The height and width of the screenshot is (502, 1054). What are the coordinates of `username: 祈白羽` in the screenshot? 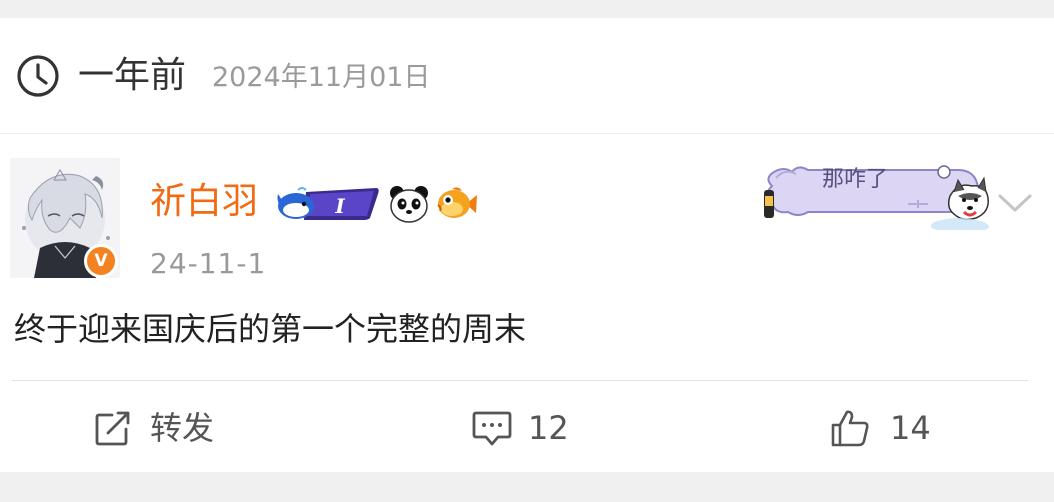 It's located at (204, 202).